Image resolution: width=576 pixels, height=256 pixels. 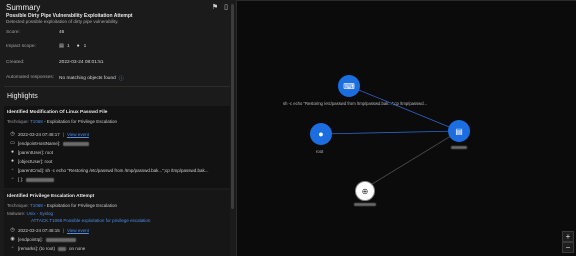 I want to click on host-node: ▤, so click(x=459, y=131).